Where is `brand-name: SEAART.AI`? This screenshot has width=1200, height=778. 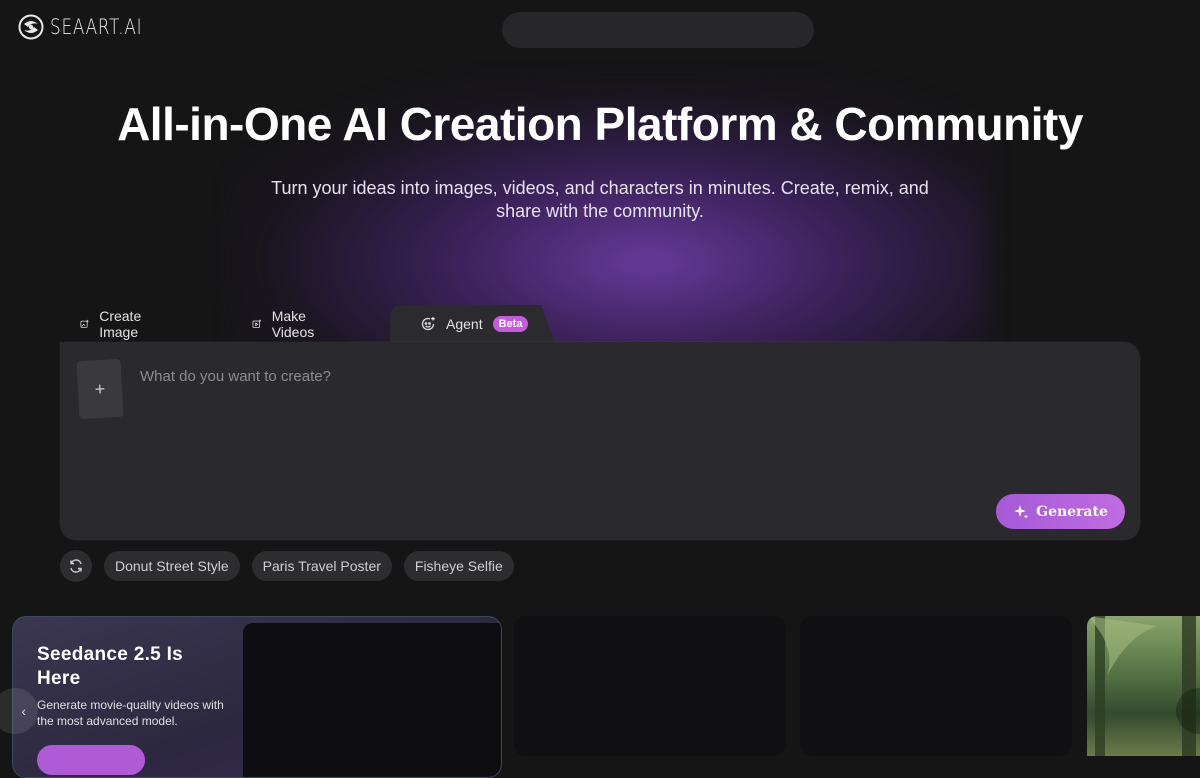
brand-name: SEAART.AI is located at coordinates (96, 27).